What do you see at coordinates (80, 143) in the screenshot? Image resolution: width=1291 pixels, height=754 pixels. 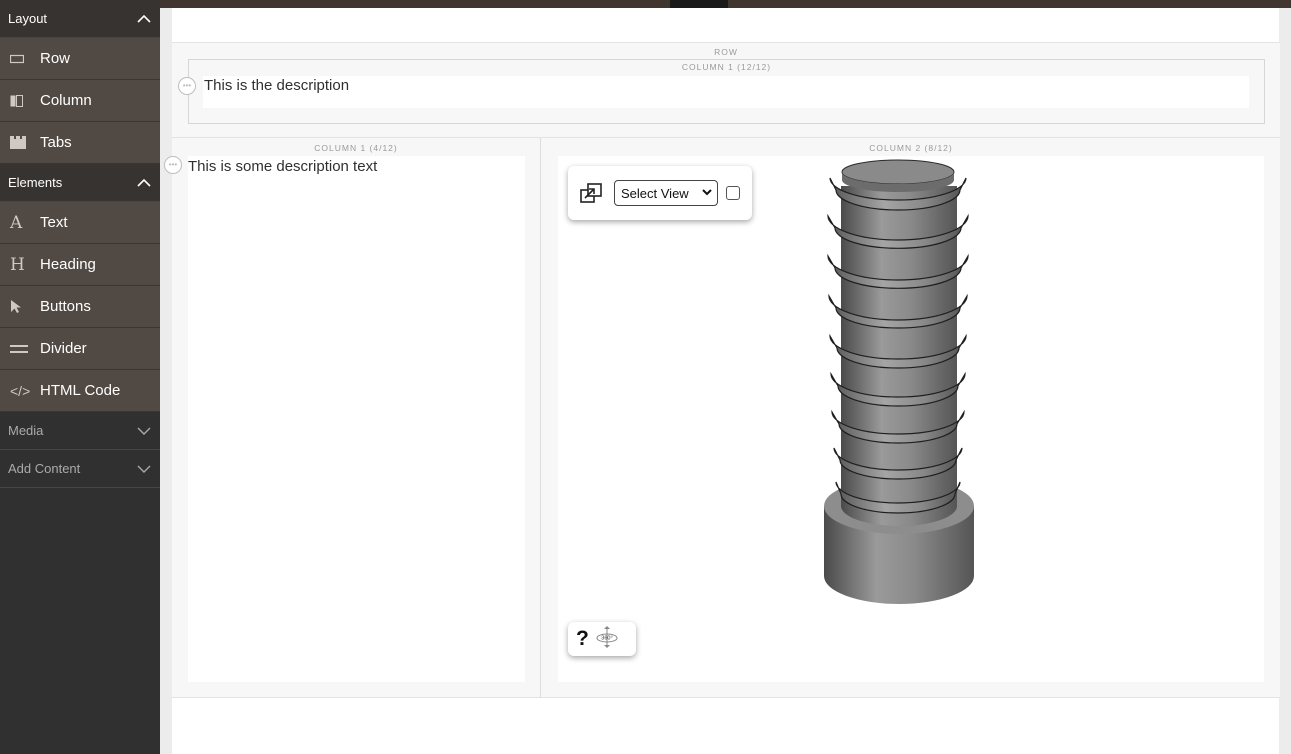 I see `sidebar-item-tabs: Tabs` at bounding box center [80, 143].